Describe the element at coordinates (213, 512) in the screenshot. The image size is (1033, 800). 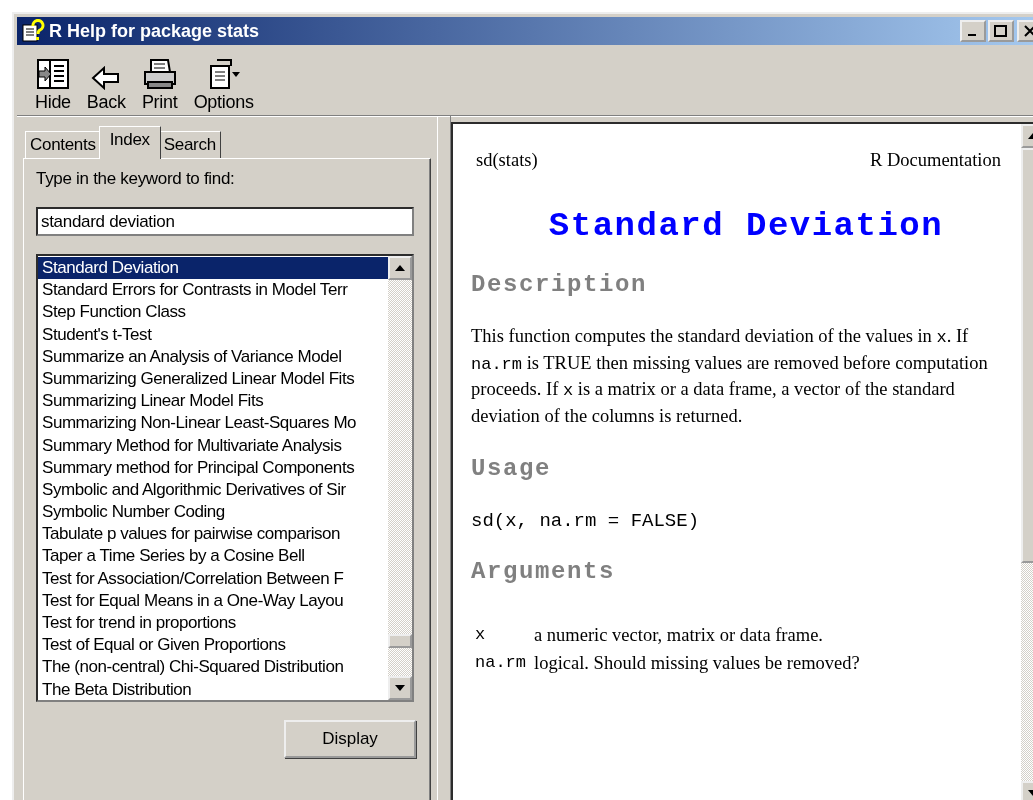
I see `list-item: Symbolic Number Coding` at that location.